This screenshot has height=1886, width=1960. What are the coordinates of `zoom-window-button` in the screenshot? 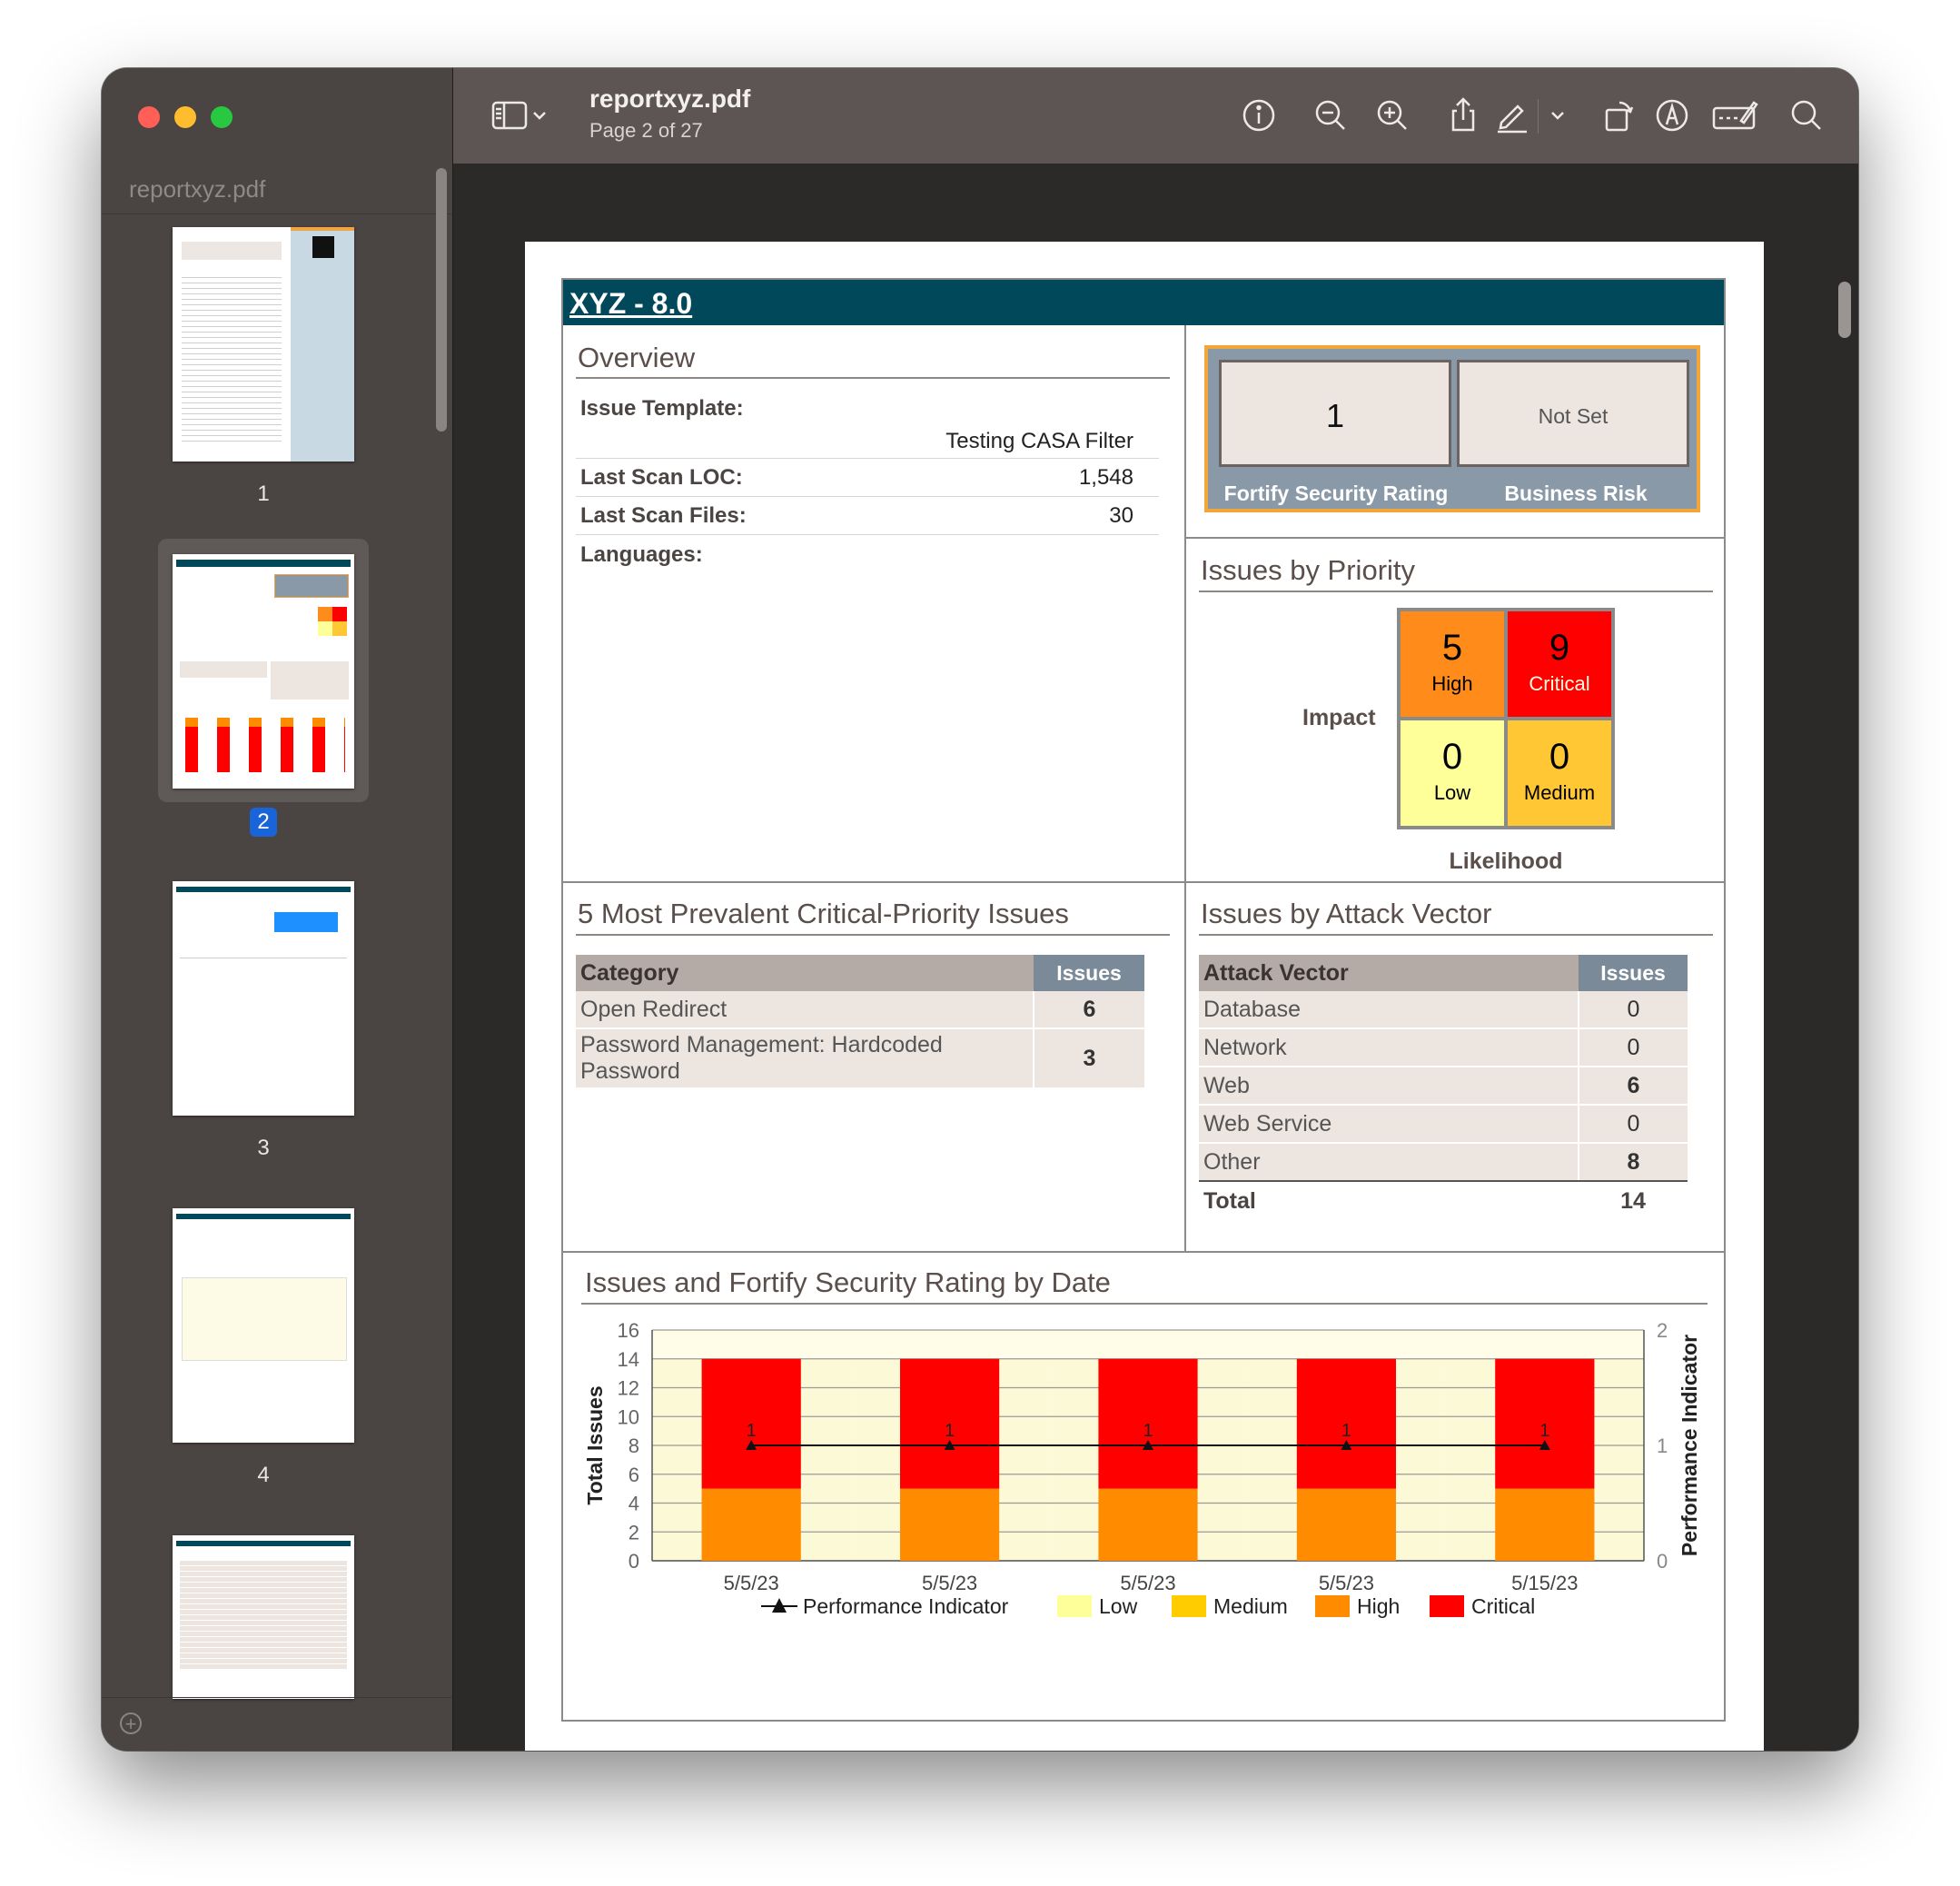 It's located at (222, 117).